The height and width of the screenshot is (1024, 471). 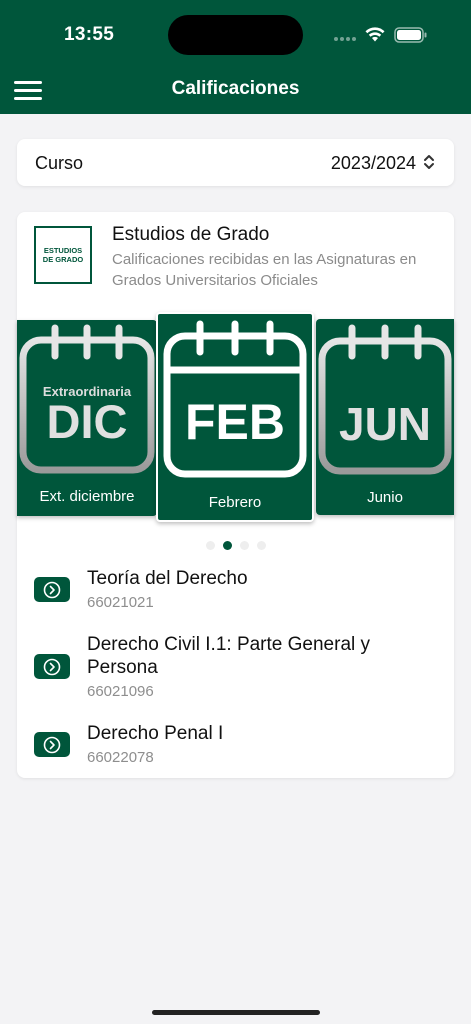 I want to click on chevron-up-down-icon, so click(x=429, y=162).